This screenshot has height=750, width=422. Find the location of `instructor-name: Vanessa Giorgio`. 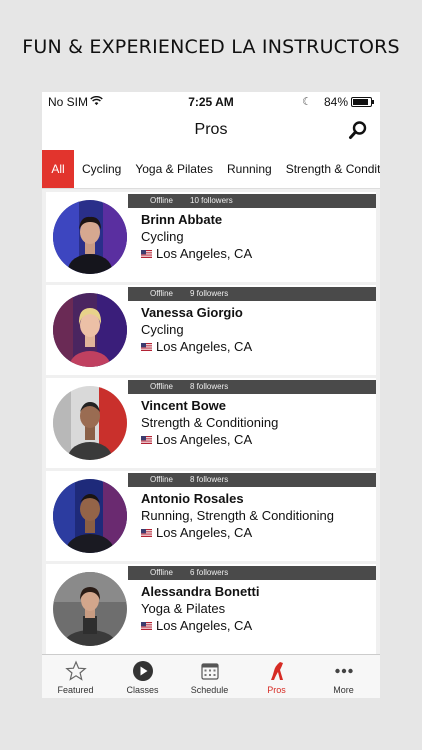

instructor-name: Vanessa Giorgio is located at coordinates (192, 312).